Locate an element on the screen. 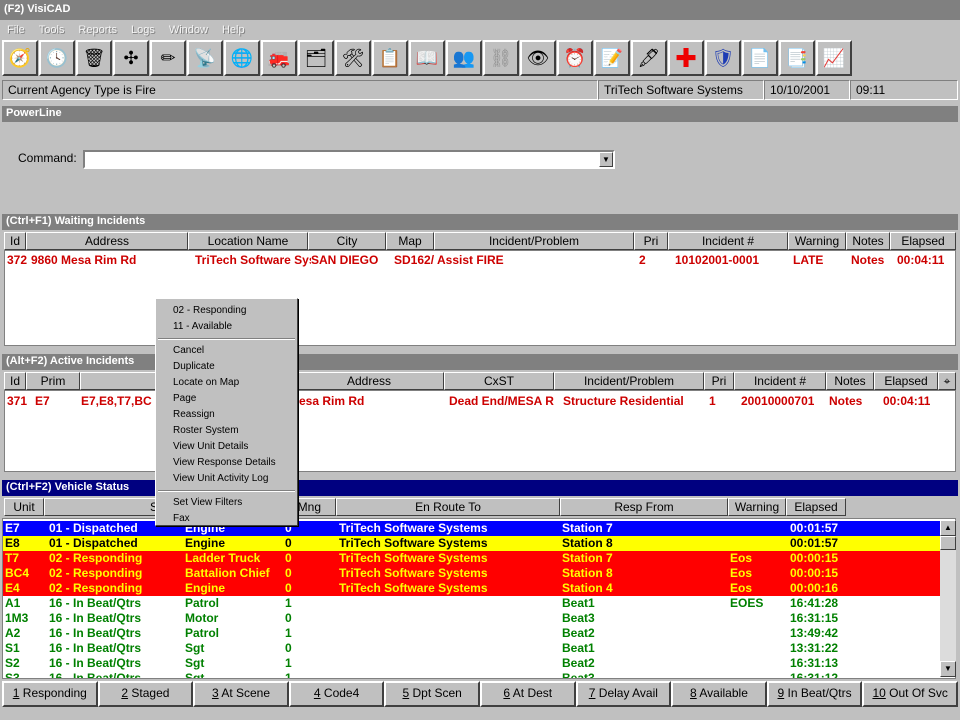  active-col-cxst: CxST is located at coordinates (499, 381).